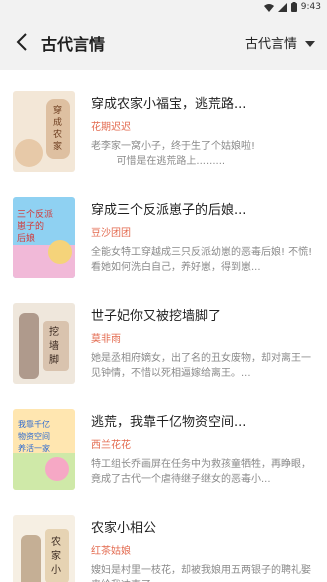 The height and width of the screenshot is (582, 327). I want to click on svg-text: 三个反派, so click(35, 214).